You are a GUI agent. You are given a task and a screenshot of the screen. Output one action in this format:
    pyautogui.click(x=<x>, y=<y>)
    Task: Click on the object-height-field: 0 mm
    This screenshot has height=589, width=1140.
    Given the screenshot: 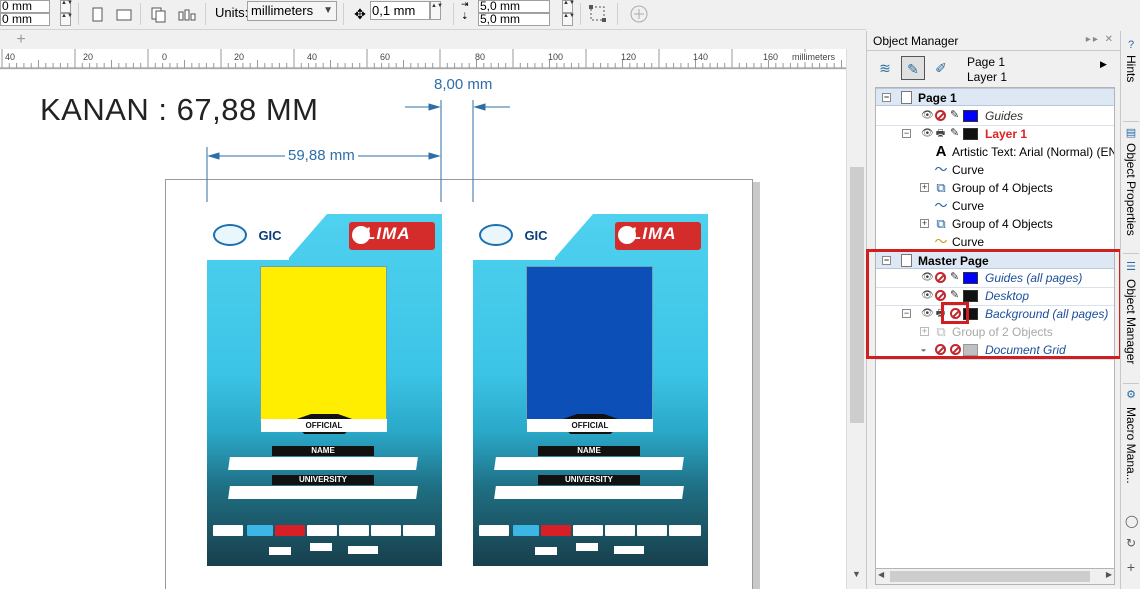 What is the action you would take?
    pyautogui.click(x=25, y=19)
    